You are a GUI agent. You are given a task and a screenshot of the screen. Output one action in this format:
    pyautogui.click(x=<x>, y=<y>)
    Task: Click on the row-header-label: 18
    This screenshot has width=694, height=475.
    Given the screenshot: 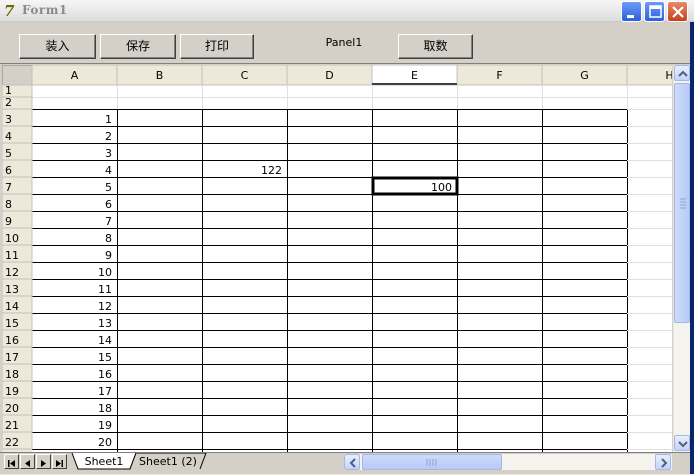 What is the action you would take?
    pyautogui.click(x=12, y=374)
    